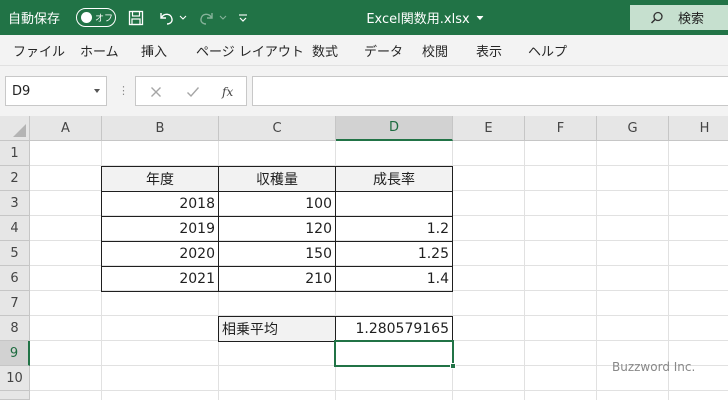 The width and height of the screenshot is (728, 400). What do you see at coordinates (160, 279) in the screenshot?
I see `table-cell: 2021` at bounding box center [160, 279].